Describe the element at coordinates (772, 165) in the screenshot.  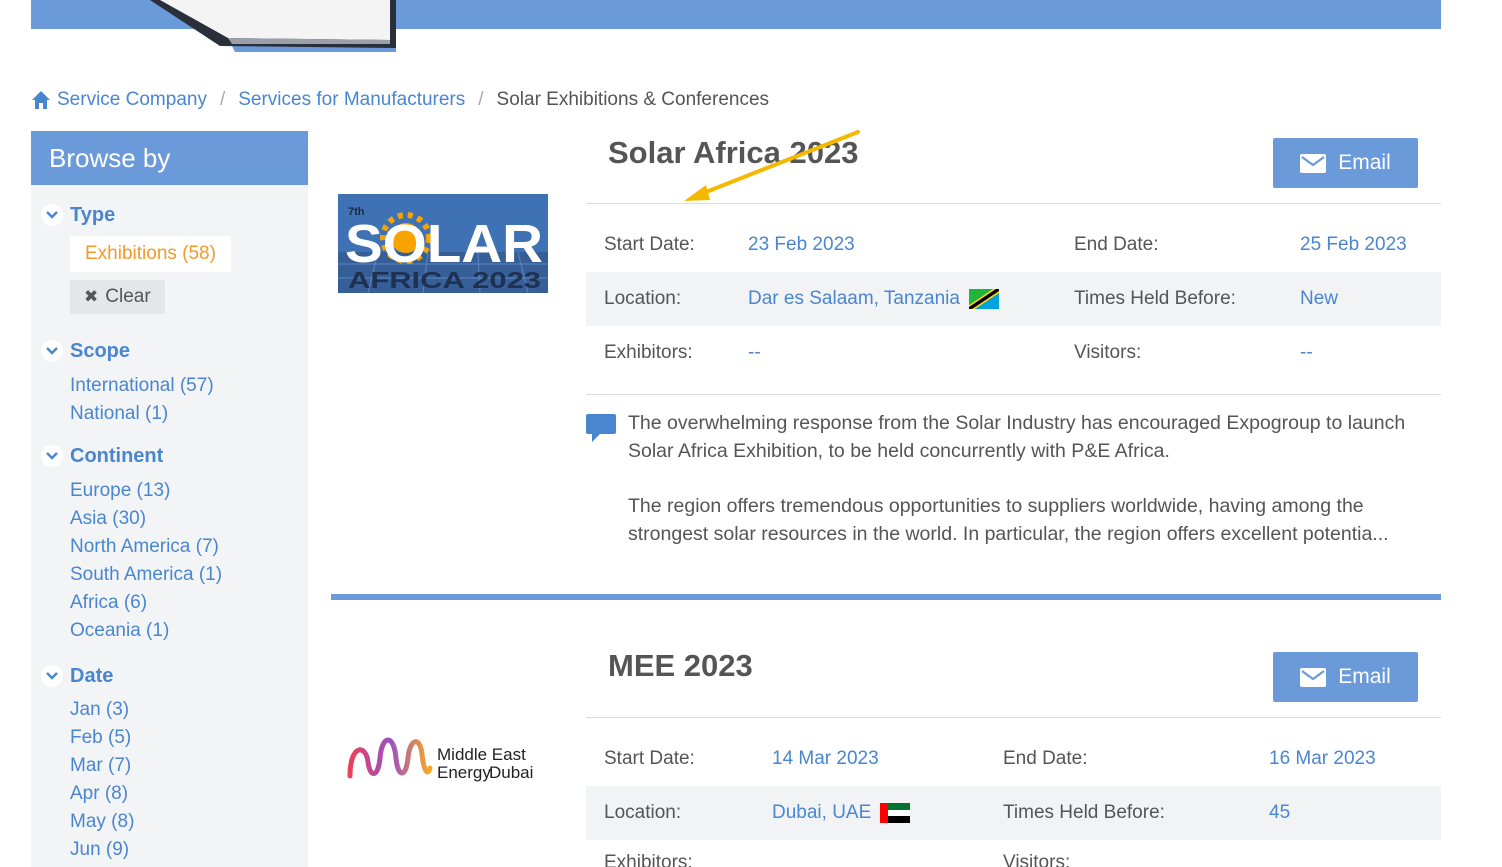
I see `annotation-arrow` at that location.